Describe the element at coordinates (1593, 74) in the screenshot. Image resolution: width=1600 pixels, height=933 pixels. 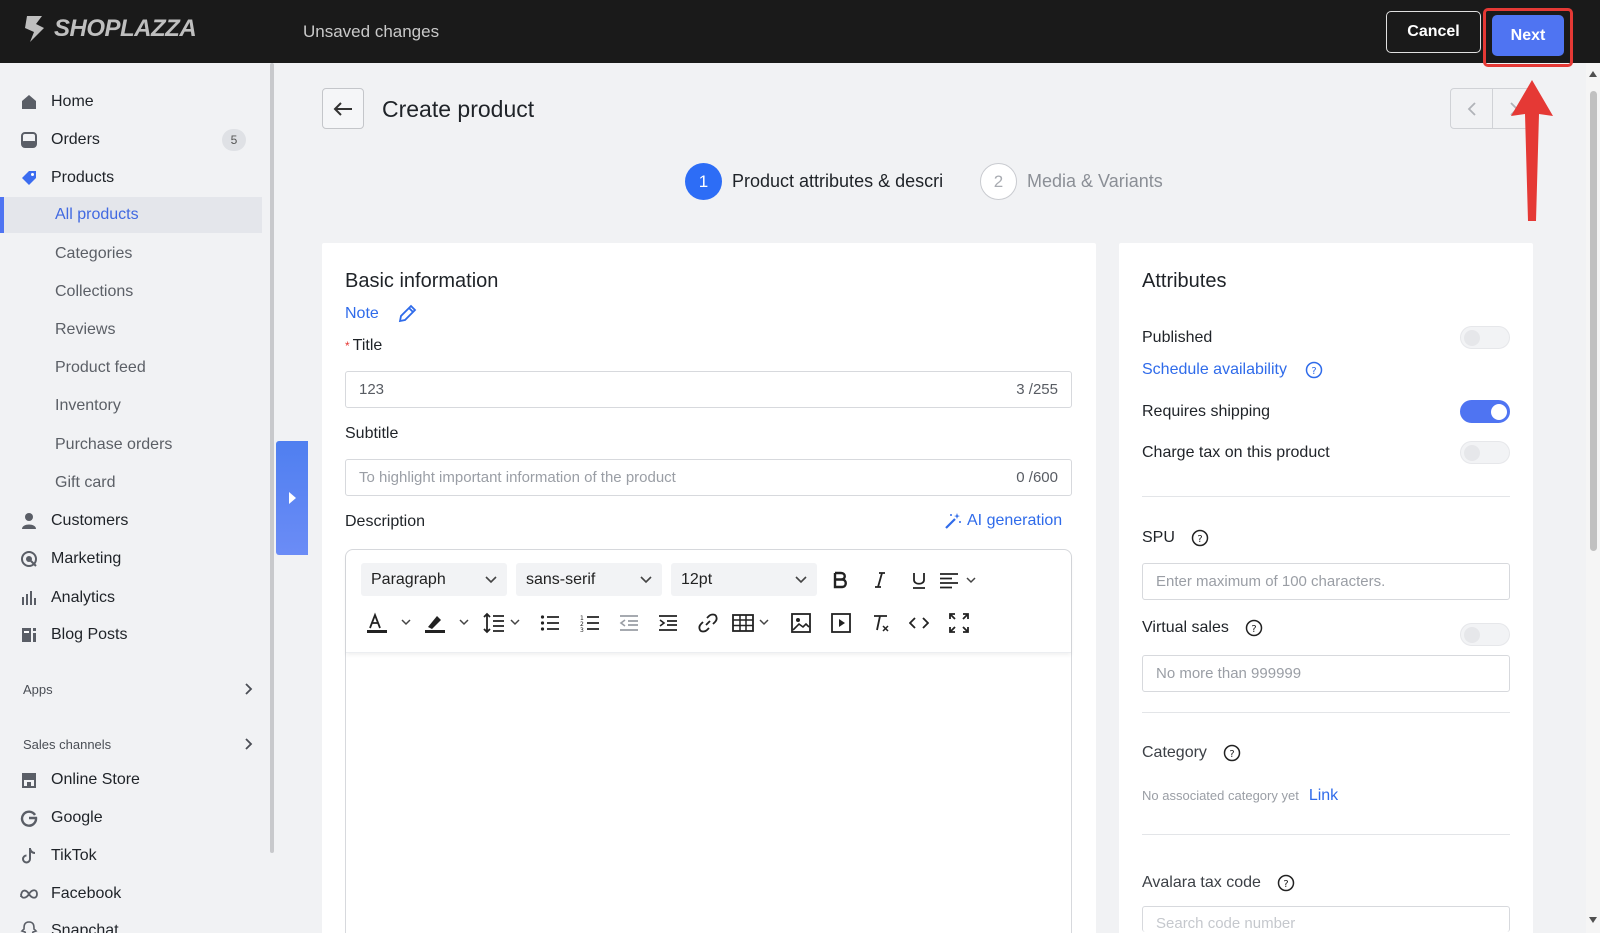
I see `scroll-up-icon` at that location.